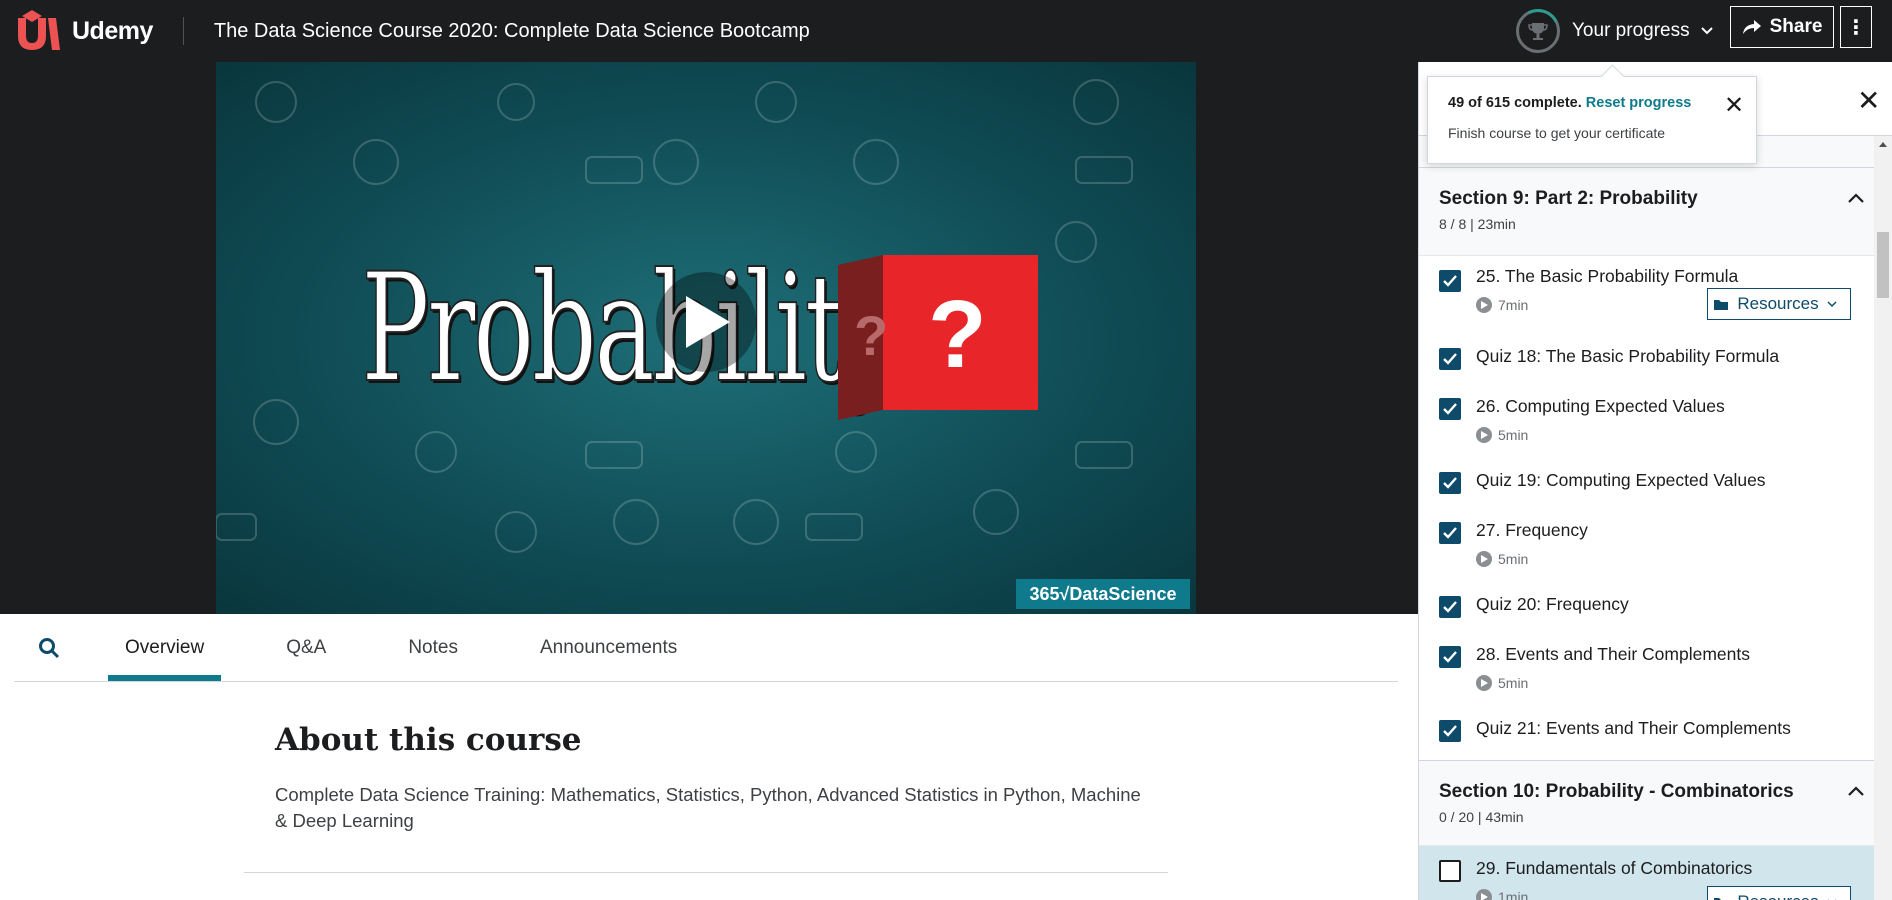 This screenshot has width=1892, height=900. I want to click on search-tab, so click(49, 647).